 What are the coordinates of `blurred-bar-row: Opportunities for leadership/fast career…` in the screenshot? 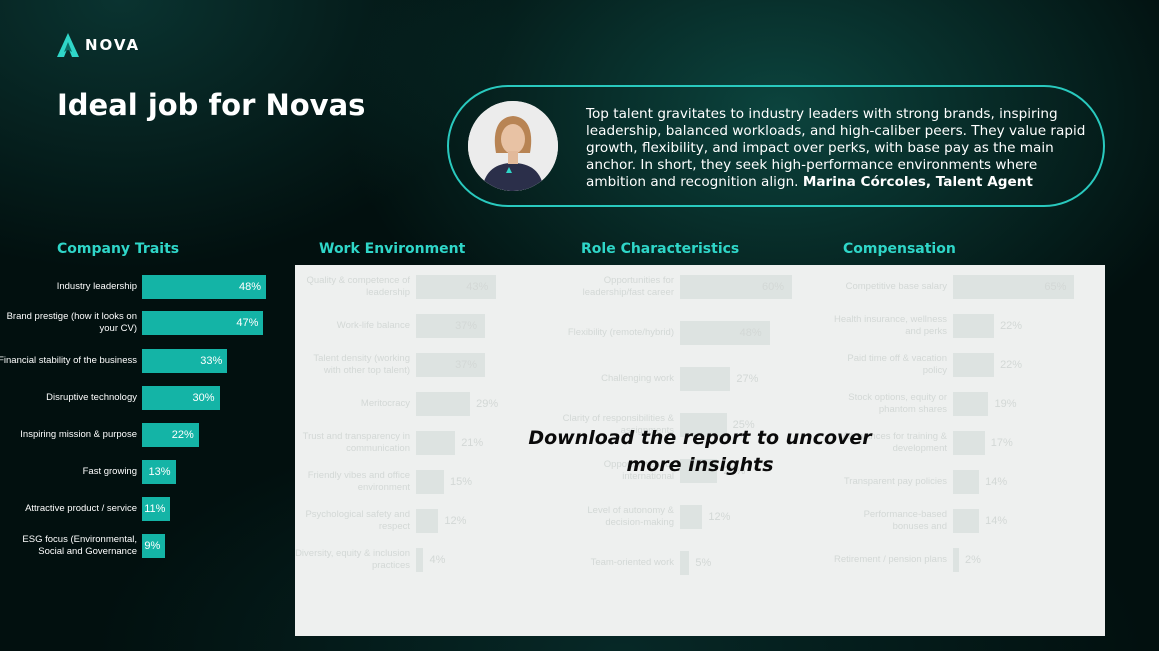 It's located at (675, 287).